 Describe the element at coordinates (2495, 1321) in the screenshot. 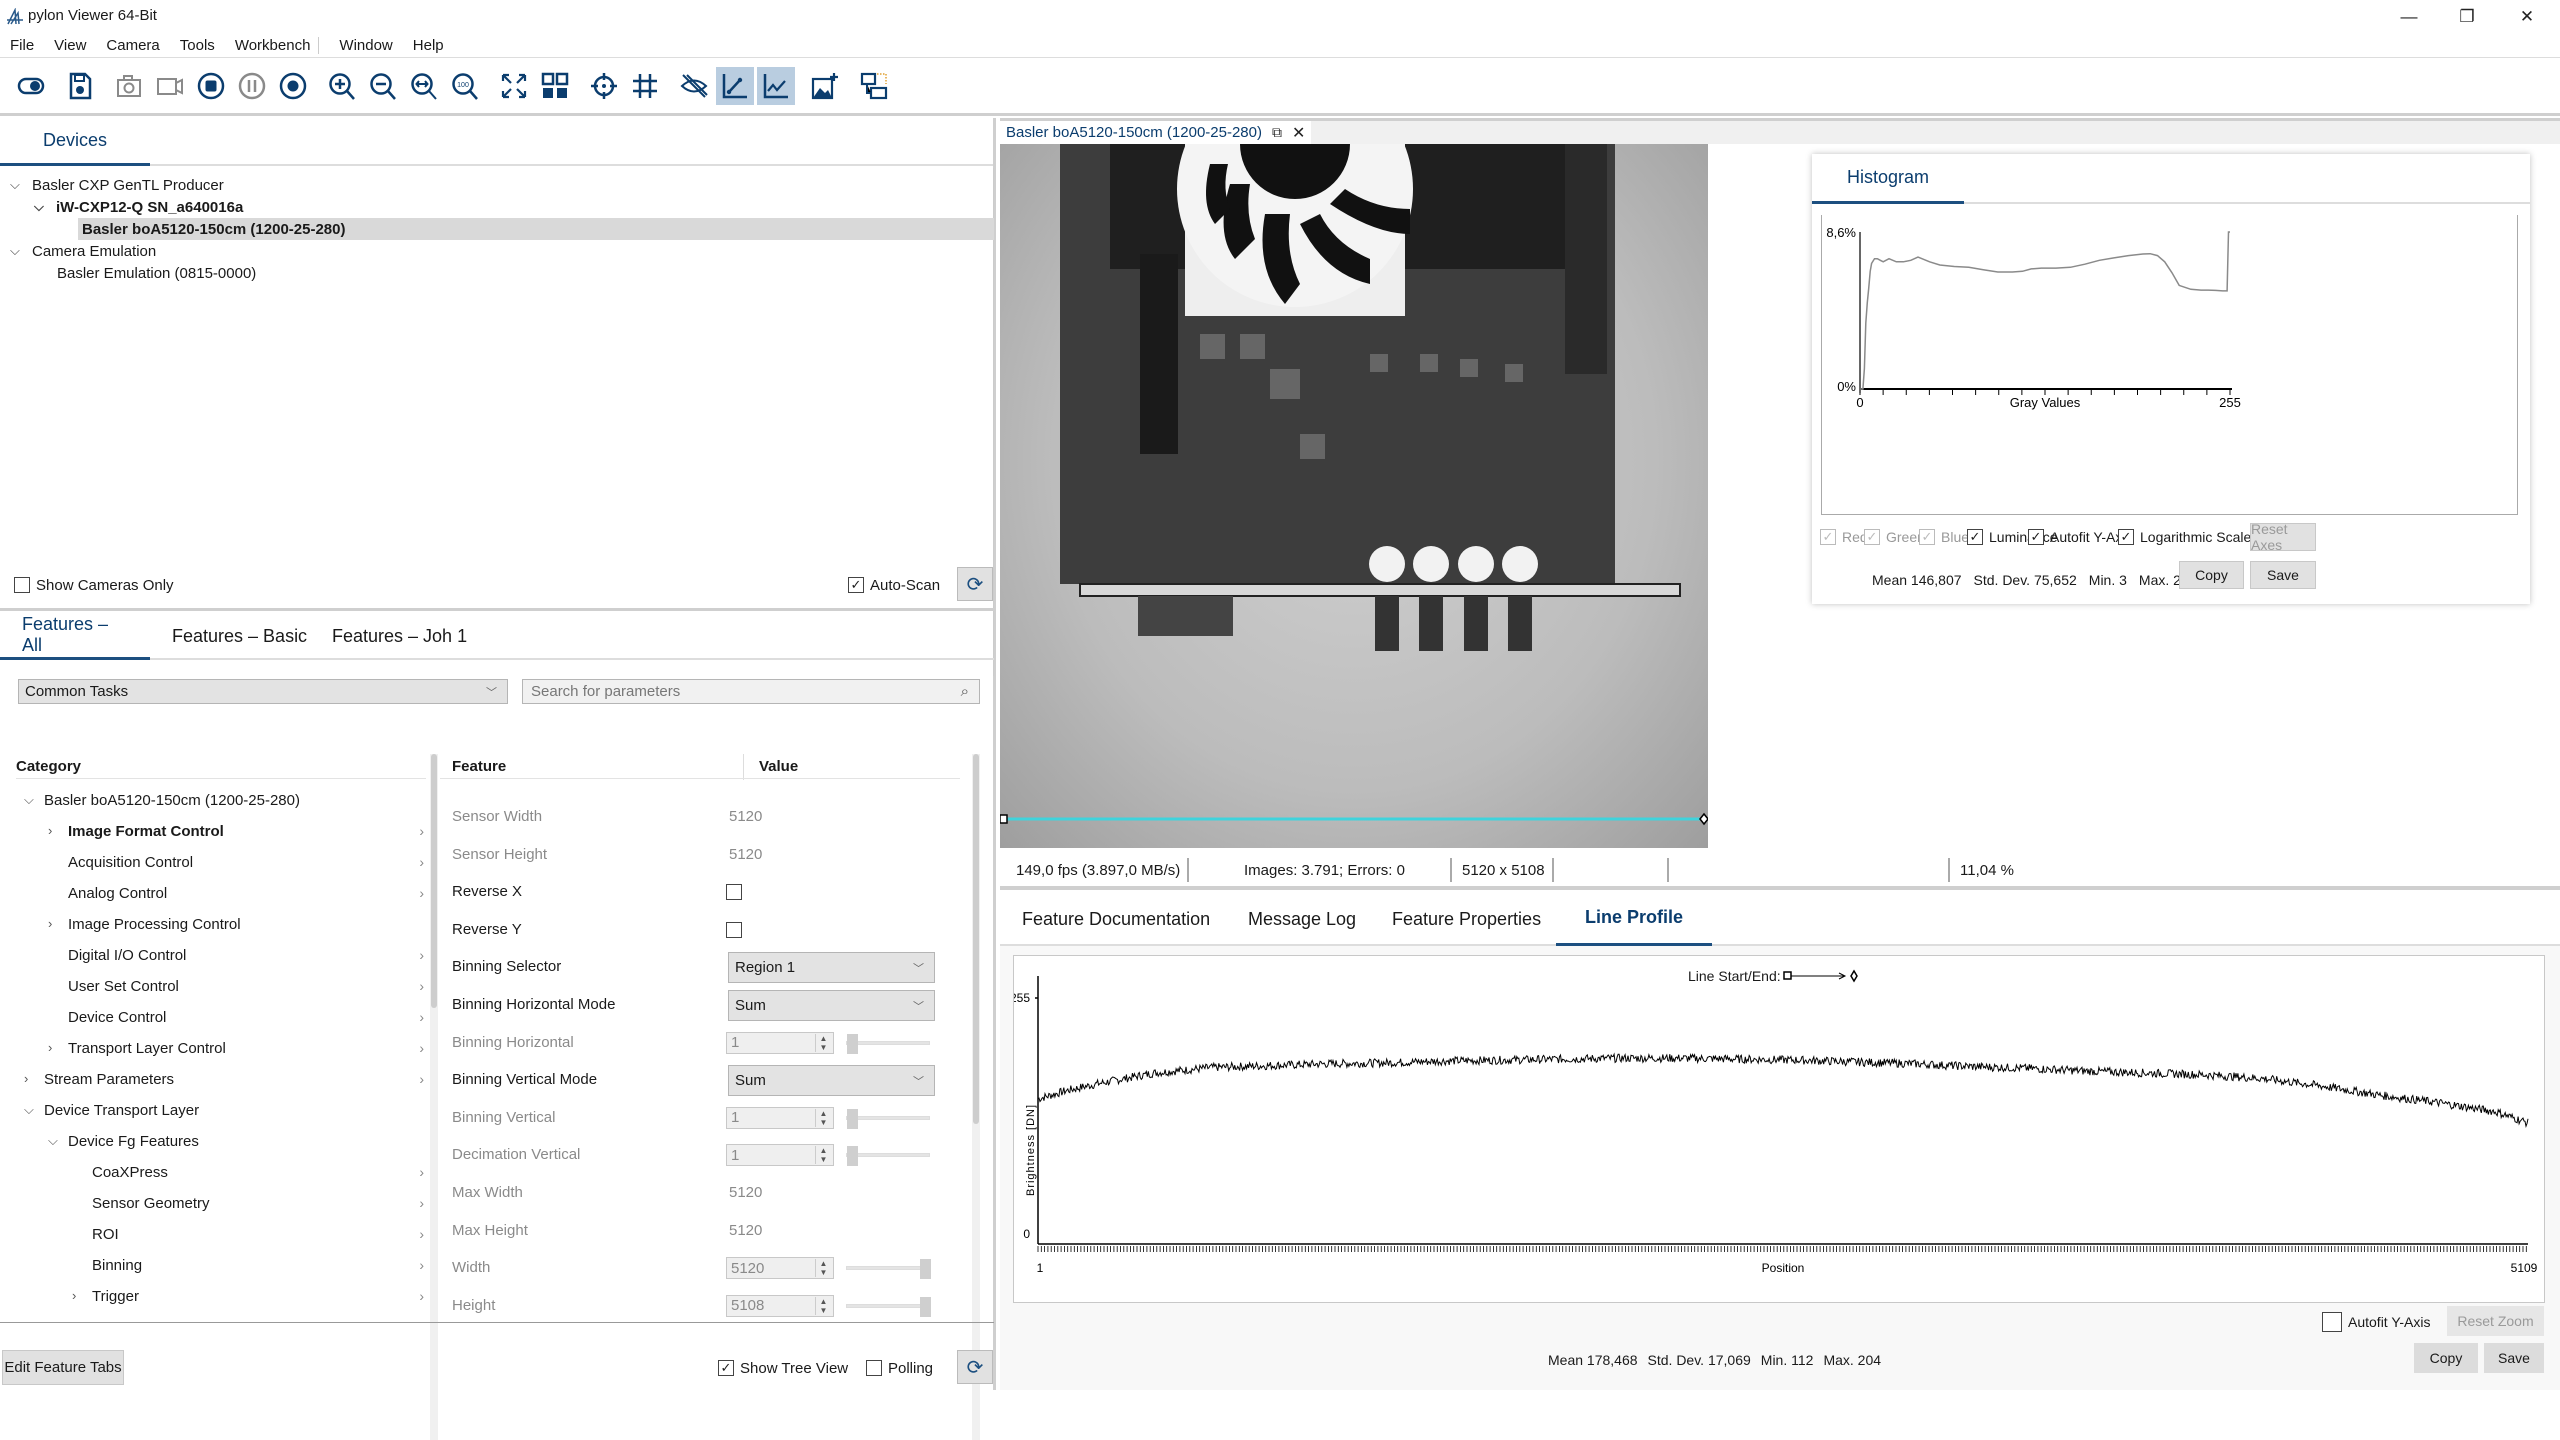

I see `reset-zoom-button: Reset Zoom` at that location.